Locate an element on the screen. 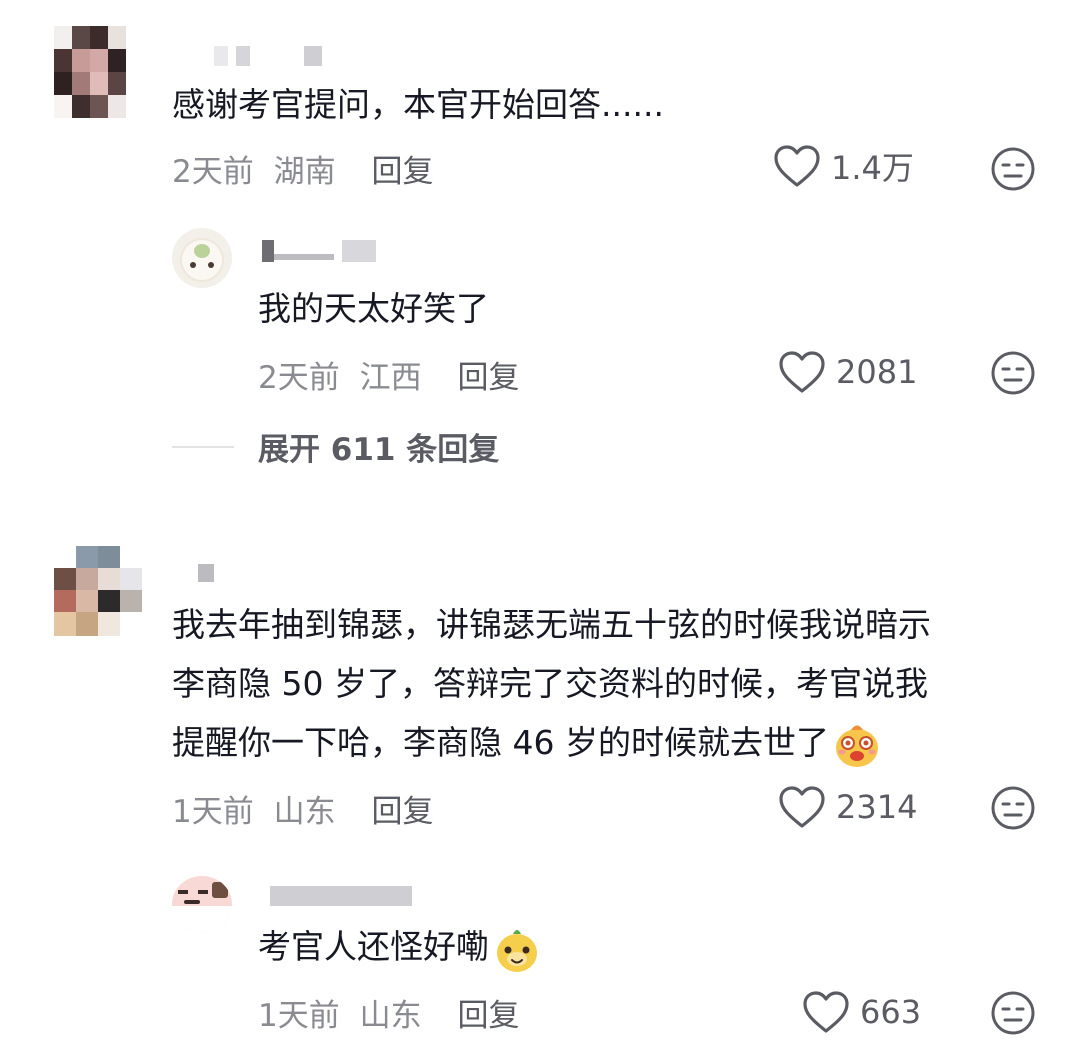 The image size is (1080, 1040). like-count: 2081 is located at coordinates (877, 372).